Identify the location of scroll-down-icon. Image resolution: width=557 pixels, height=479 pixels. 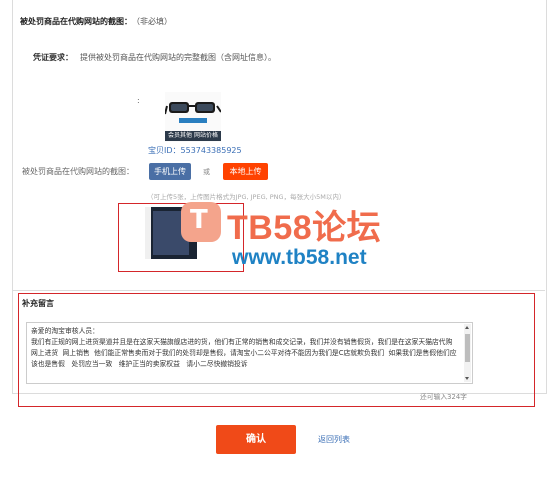
(467, 378).